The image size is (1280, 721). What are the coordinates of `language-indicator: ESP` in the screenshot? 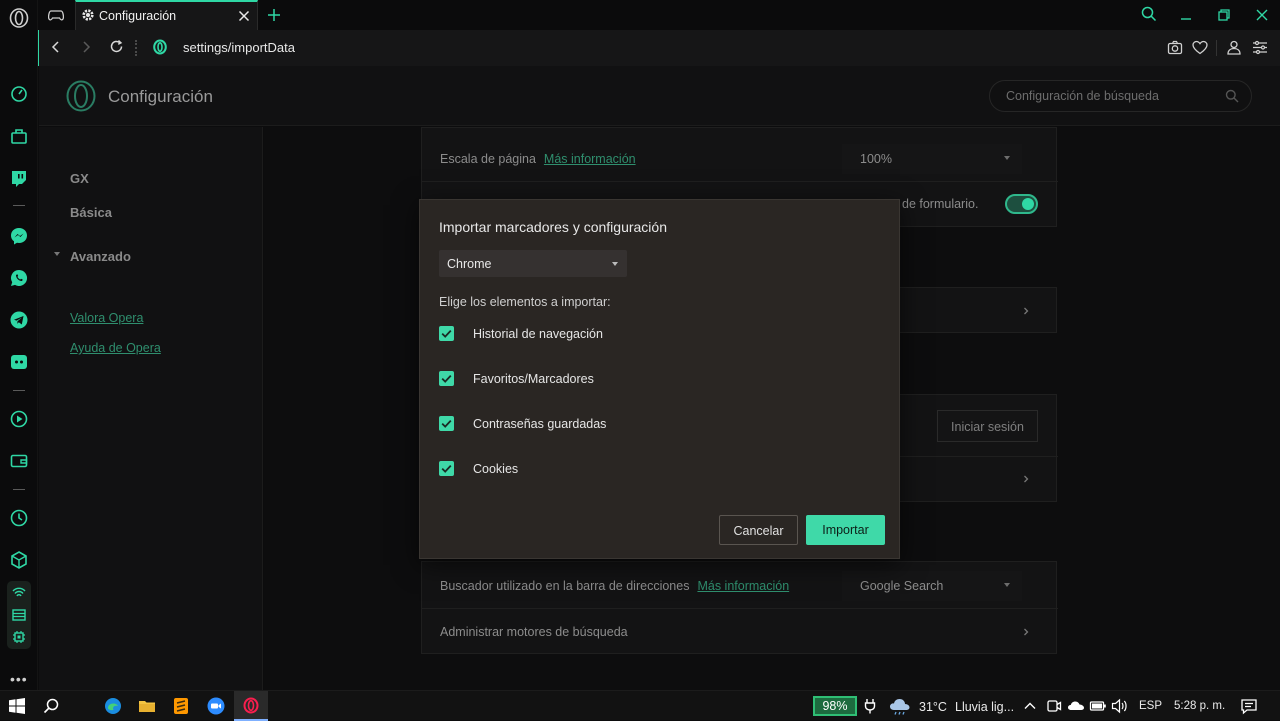 It's located at (1150, 706).